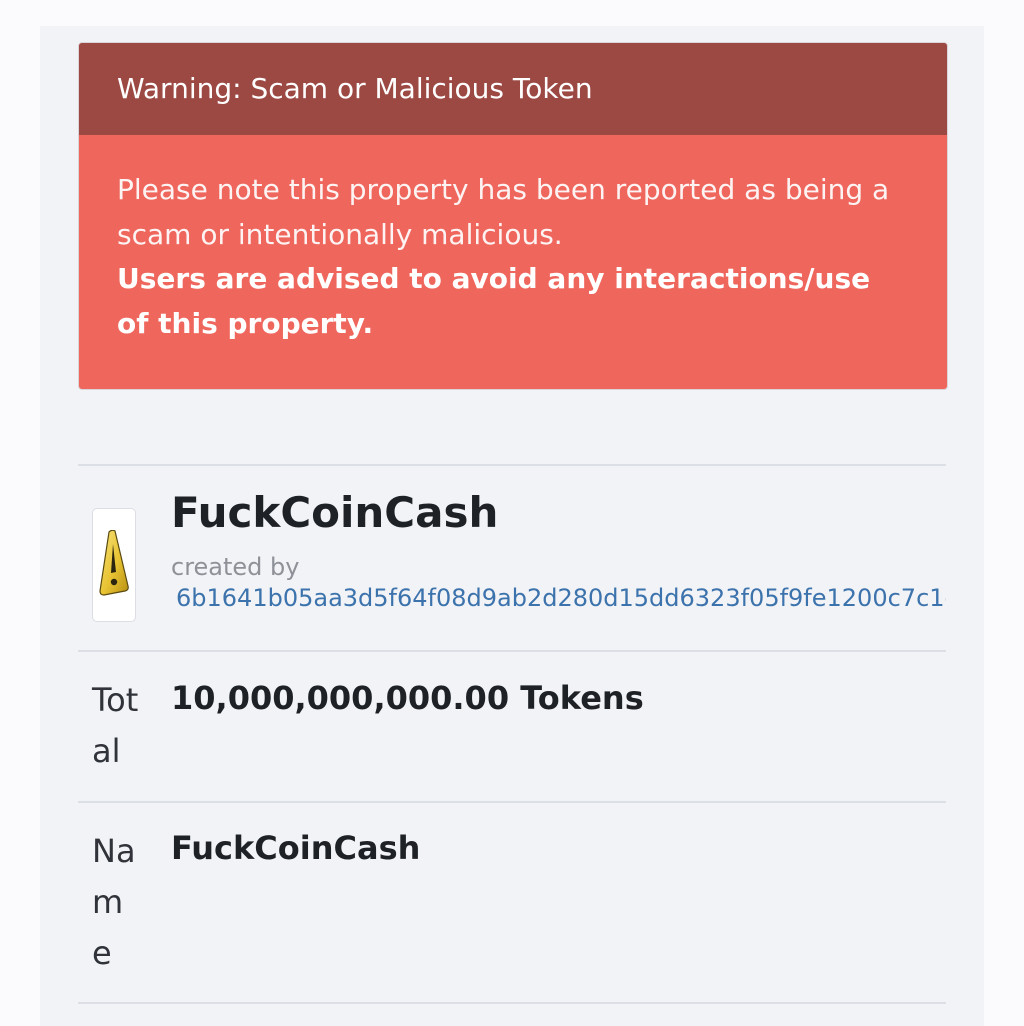  I want to click on warning-exclamation-icon, so click(114, 563).